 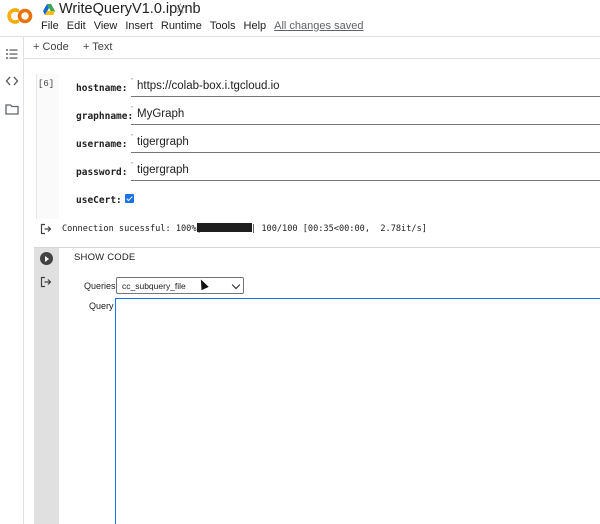 What do you see at coordinates (180, 8) in the screenshot?
I see `star-icon: ☆` at bounding box center [180, 8].